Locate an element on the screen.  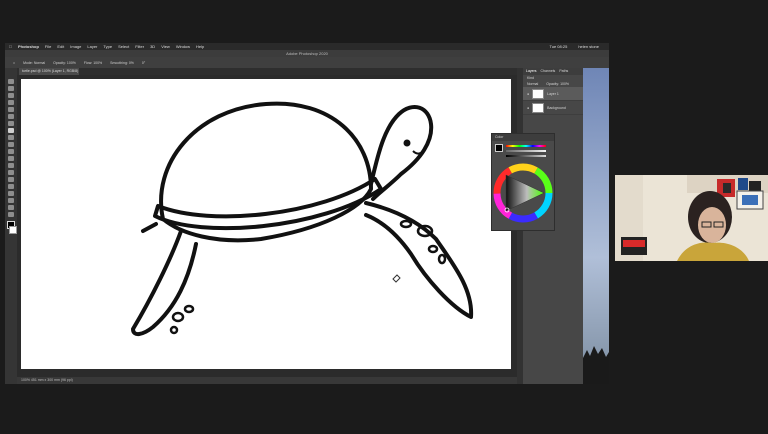
layer-name: Background is located at coordinates (556, 107).